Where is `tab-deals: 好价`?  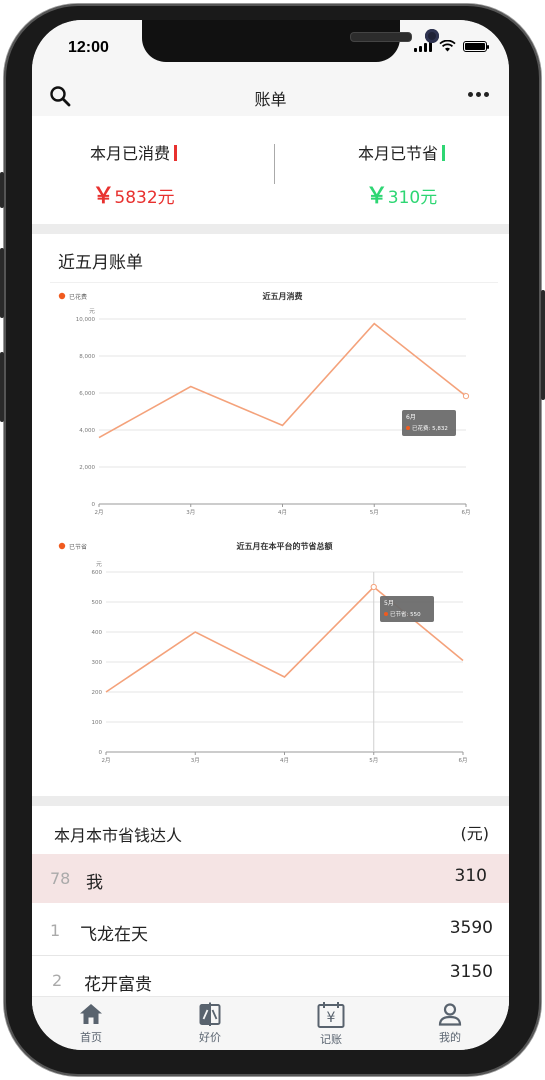
tab-deals: 好价 is located at coordinates (210, 1023).